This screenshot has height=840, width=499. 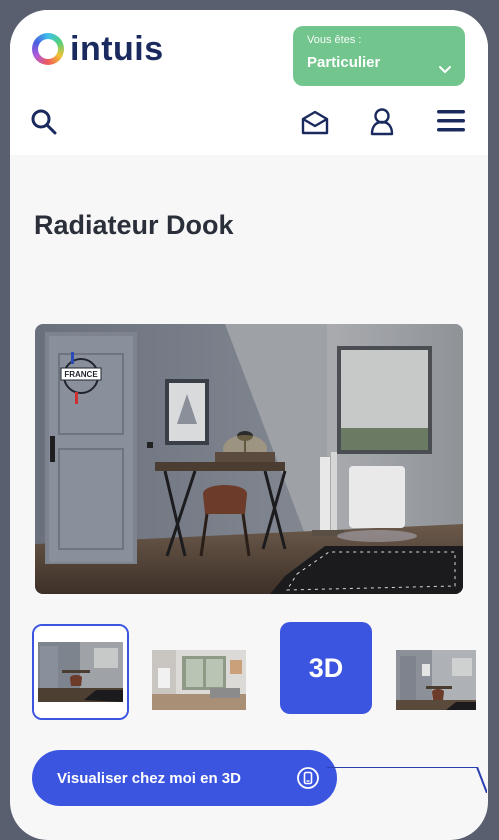 I want to click on thumbnail-living-room-image, so click(x=199, y=680).